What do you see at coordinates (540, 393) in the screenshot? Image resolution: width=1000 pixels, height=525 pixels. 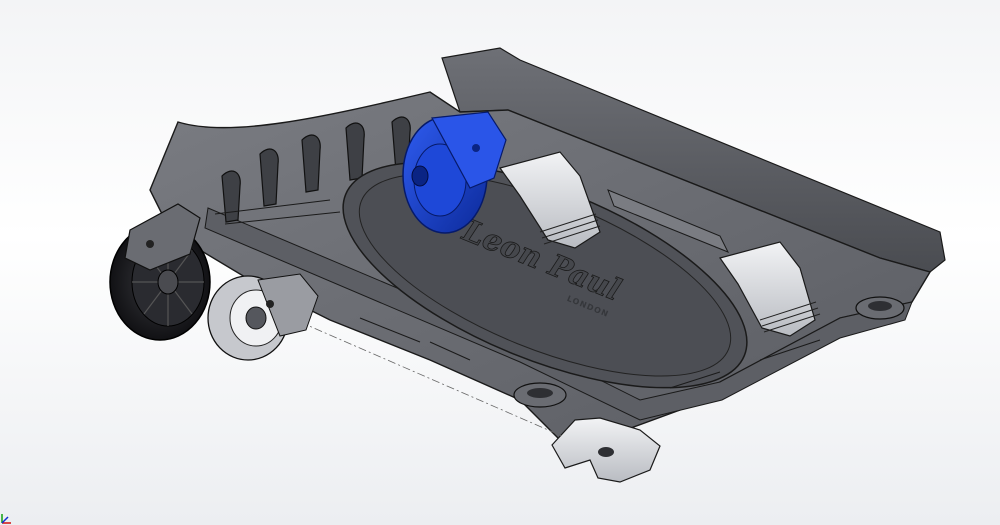 I see `foot-pad-bottom-inner` at bounding box center [540, 393].